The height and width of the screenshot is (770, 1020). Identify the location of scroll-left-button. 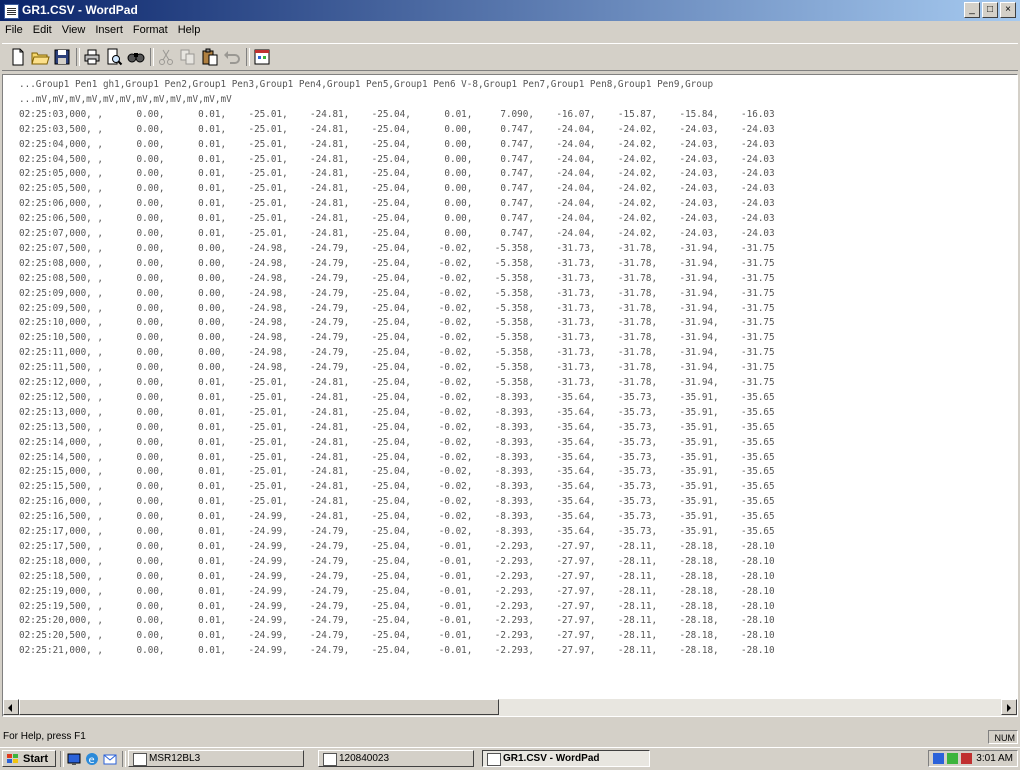
(11, 707).